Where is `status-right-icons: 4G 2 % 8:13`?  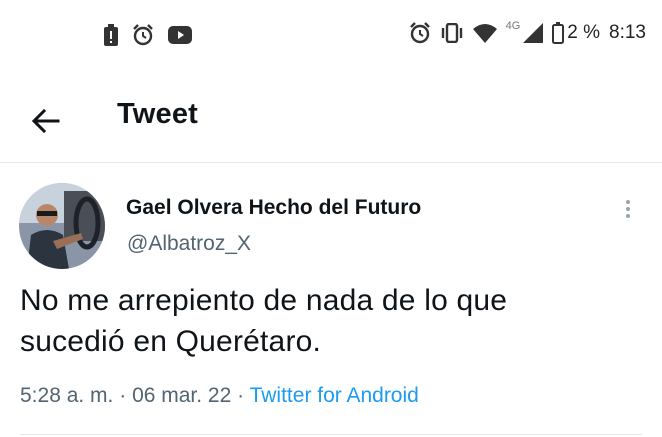 status-right-icons: 4G 2 % 8:13 is located at coordinates (527, 32).